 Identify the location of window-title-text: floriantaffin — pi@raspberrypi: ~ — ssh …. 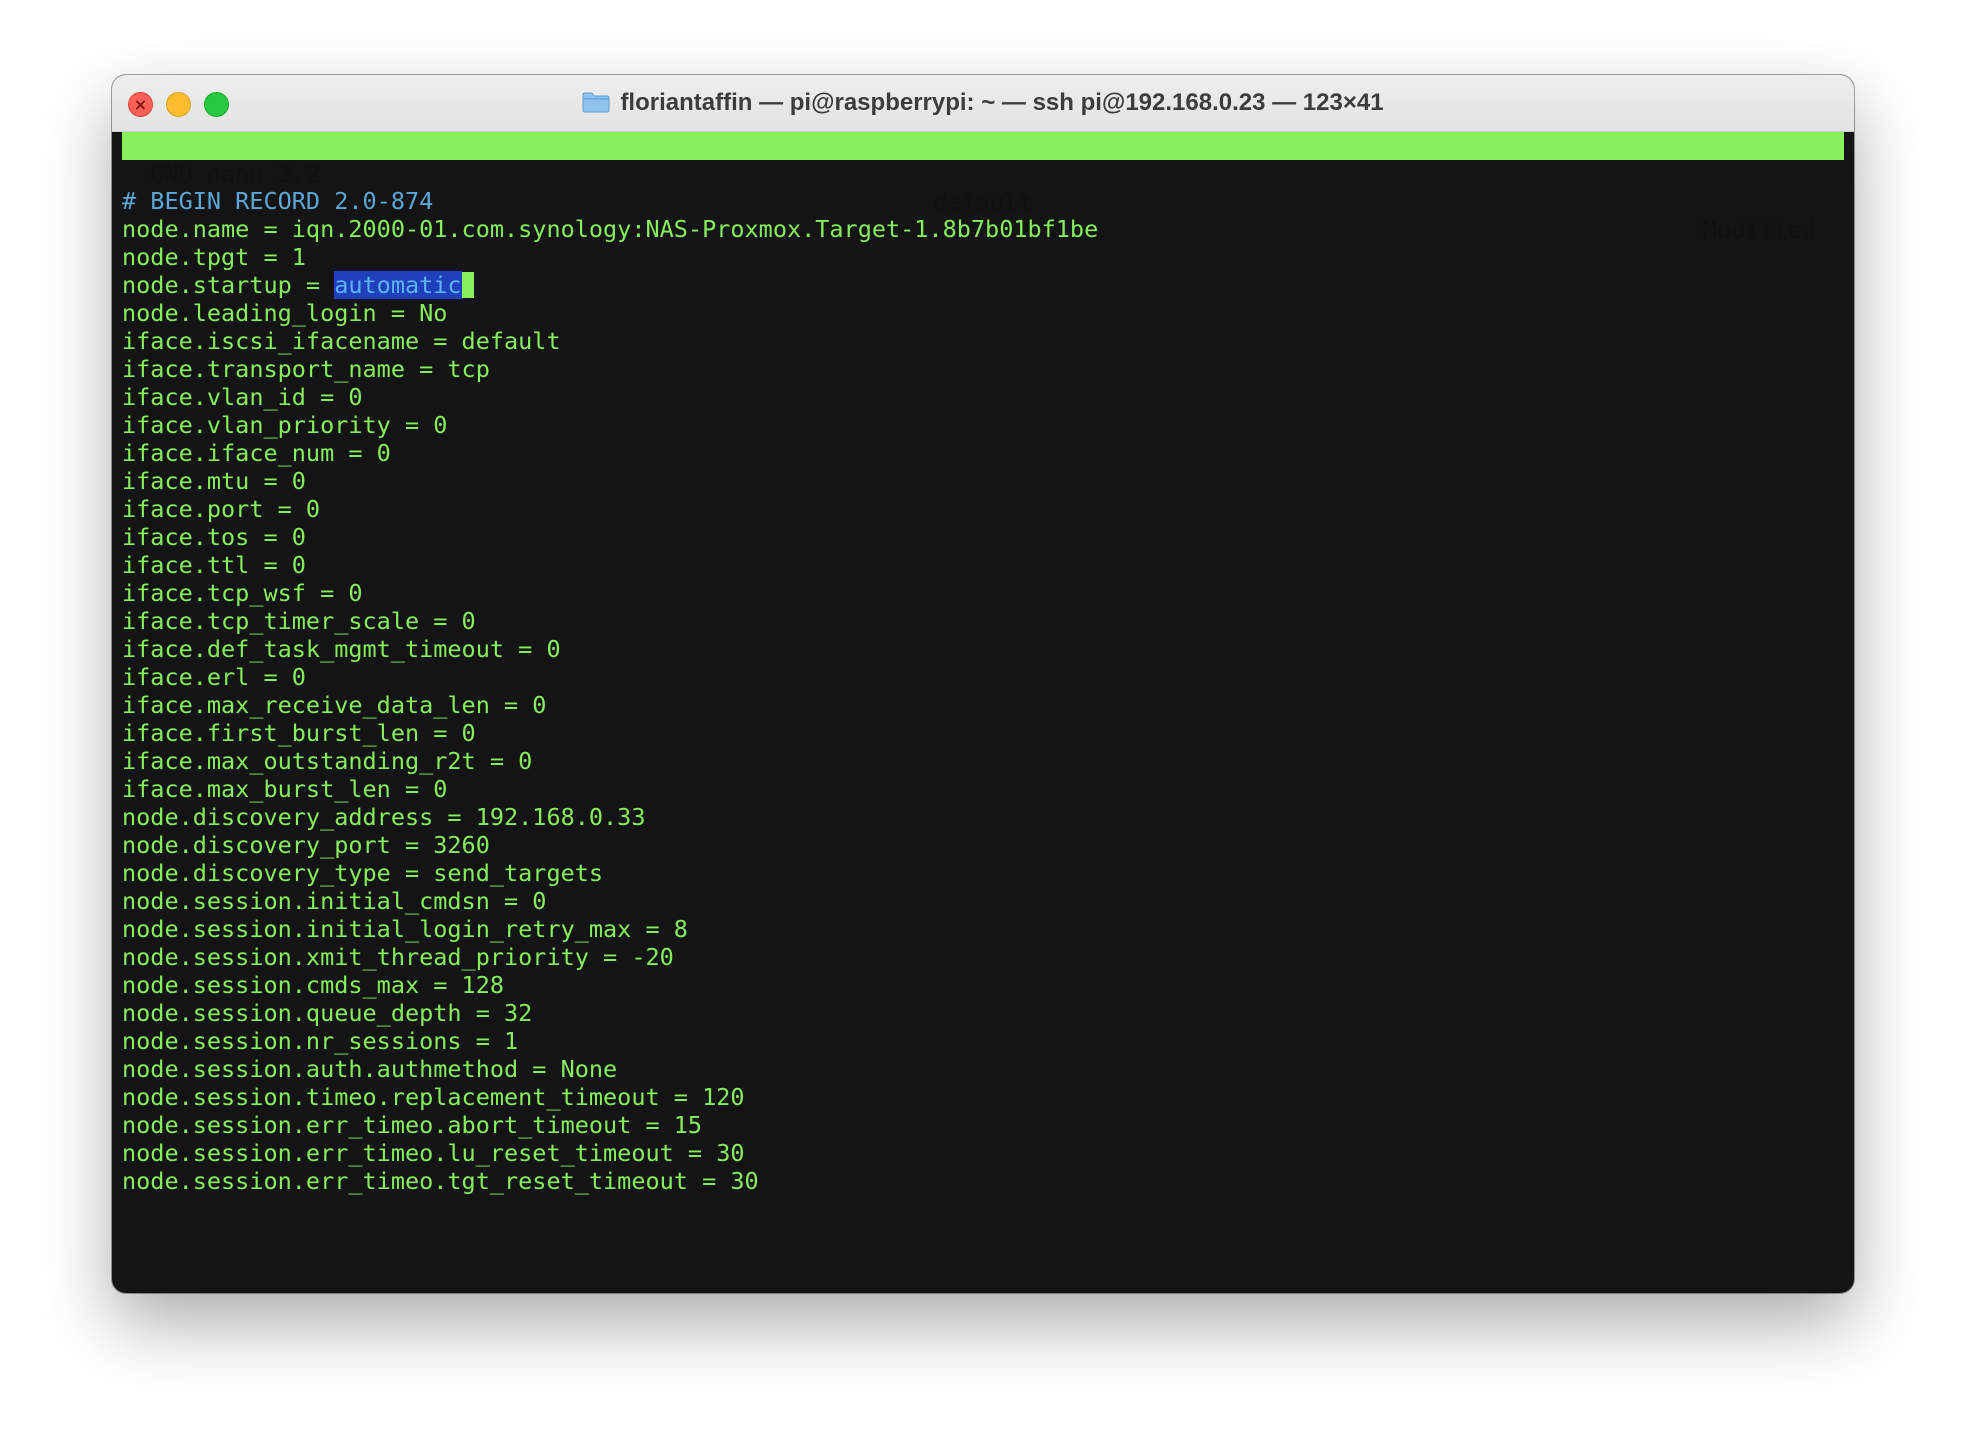
(1002, 102).